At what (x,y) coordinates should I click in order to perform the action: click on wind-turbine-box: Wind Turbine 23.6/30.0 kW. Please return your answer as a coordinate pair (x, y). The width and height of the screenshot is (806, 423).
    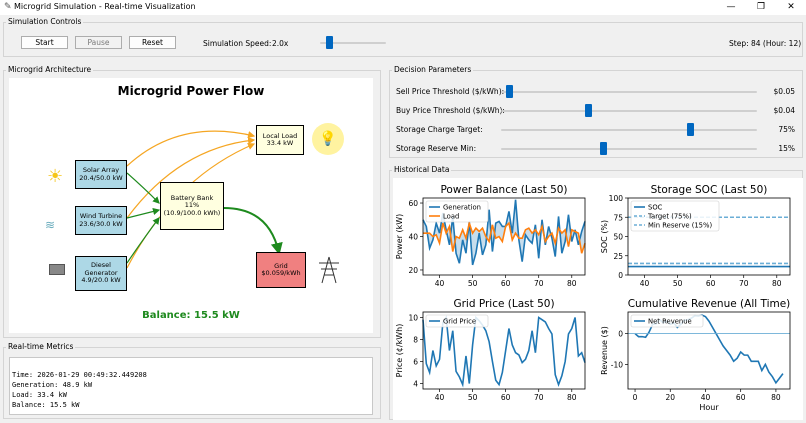
    Looking at the image, I should click on (101, 220).